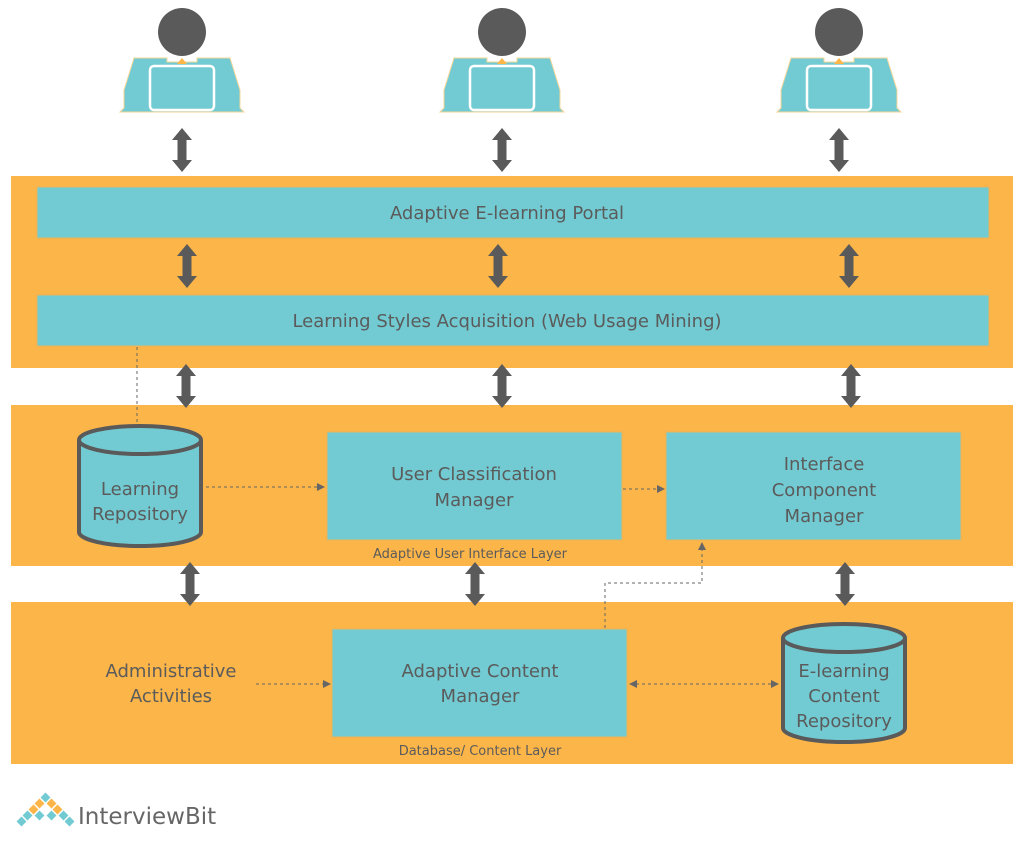 The width and height of the screenshot is (1024, 848). Describe the element at coordinates (147, 817) in the screenshot. I see `svg-text: InterviewBit` at that location.